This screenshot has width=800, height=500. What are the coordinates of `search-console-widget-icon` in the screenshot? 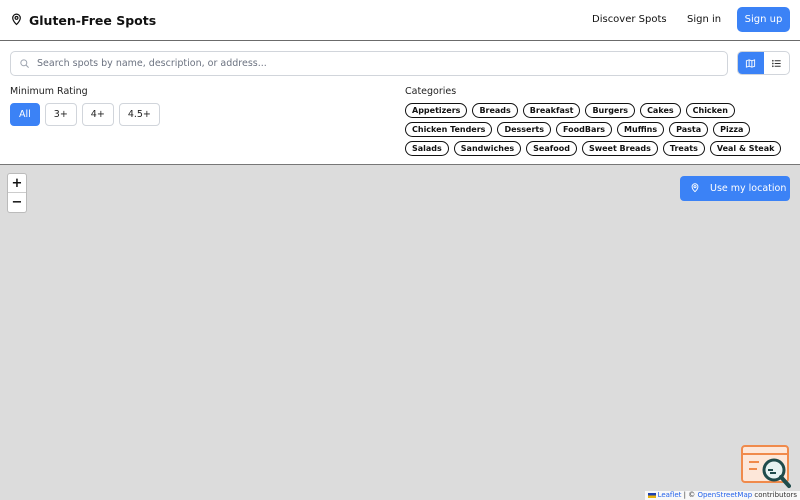 It's located at (766, 467).